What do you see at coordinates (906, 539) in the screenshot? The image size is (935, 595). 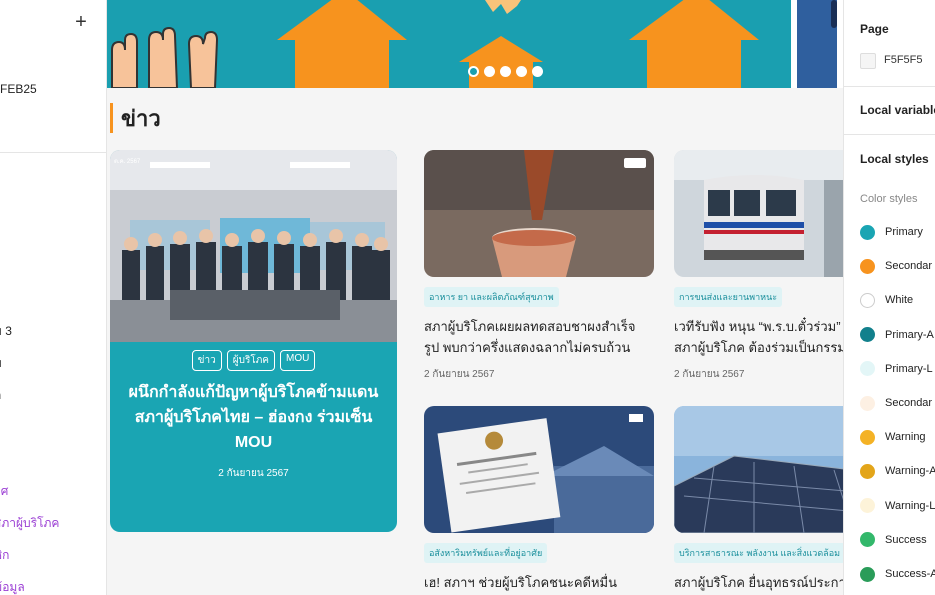 I see `color-style-name: Success` at bounding box center [906, 539].